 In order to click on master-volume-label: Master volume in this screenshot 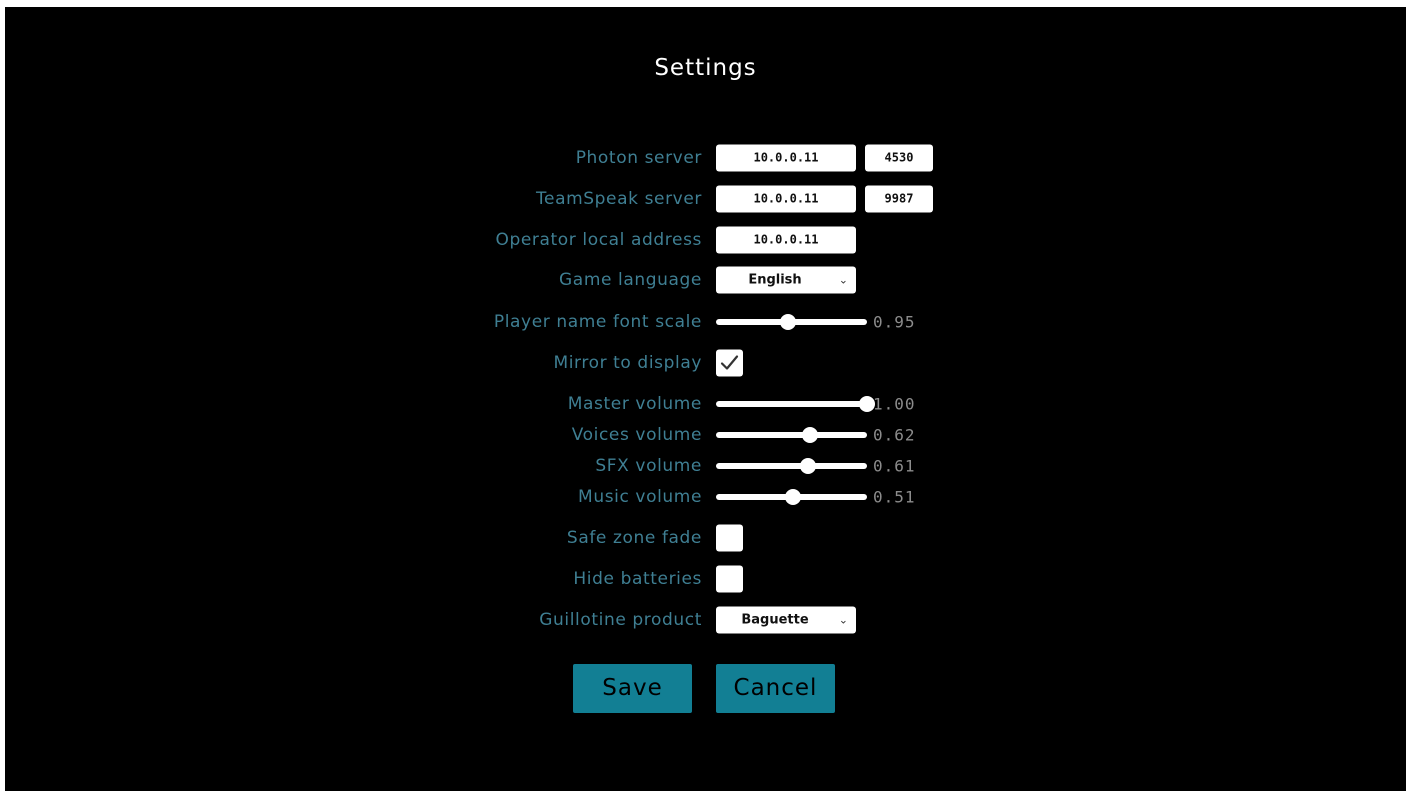, I will do `click(634, 404)`.